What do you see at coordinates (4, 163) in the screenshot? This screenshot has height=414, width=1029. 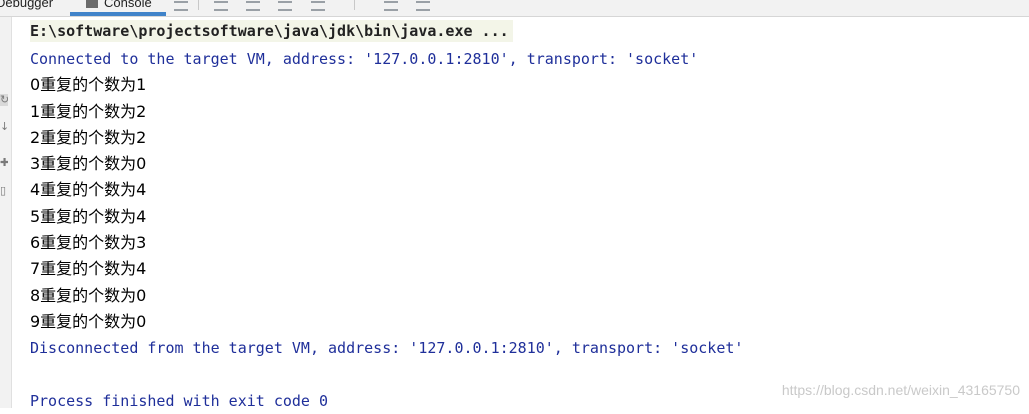 I see `pin-icon: ✚` at bounding box center [4, 163].